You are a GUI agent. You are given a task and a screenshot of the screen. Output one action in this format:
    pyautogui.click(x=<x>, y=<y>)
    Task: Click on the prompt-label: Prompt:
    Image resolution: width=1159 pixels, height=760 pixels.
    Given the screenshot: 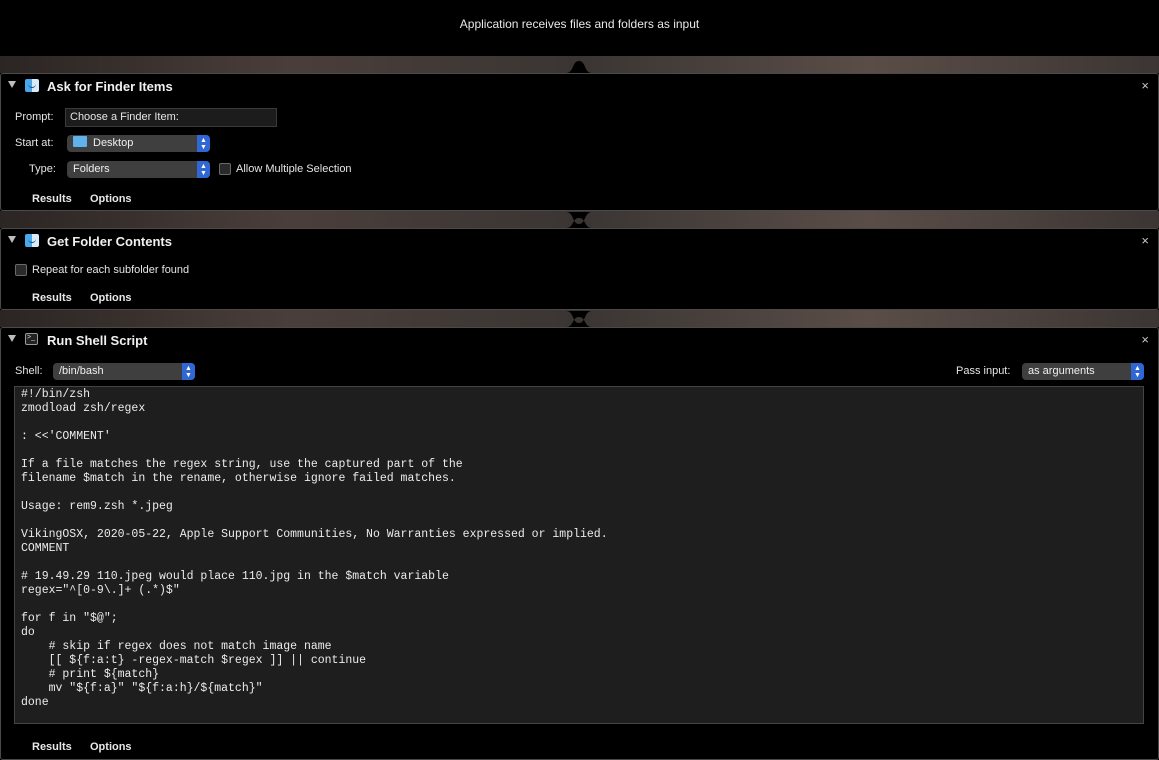 What is the action you would take?
    pyautogui.click(x=34, y=117)
    